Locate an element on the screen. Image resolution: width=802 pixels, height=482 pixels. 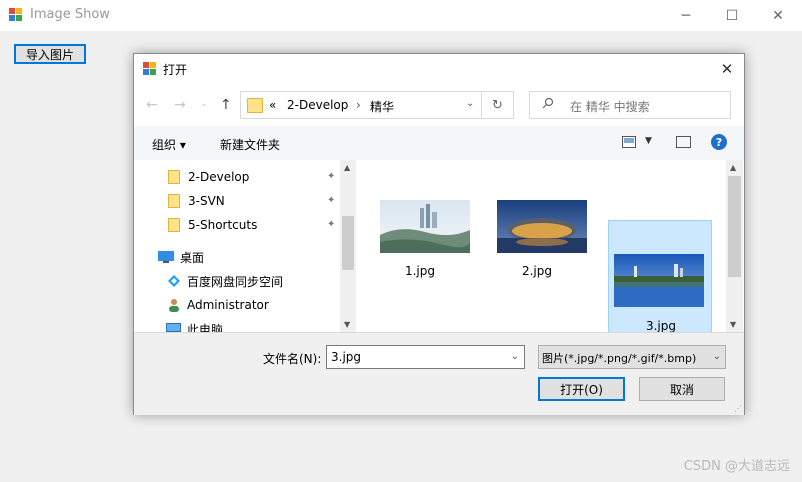
sidebar-item-label: 2-Develop is located at coordinates (219, 177).